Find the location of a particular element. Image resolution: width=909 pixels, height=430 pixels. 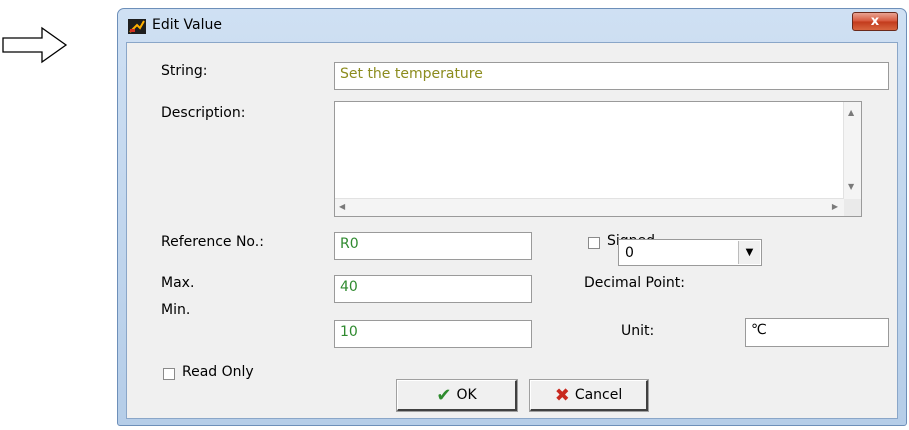

title-bar: Edit Value x is located at coordinates (512, 25).